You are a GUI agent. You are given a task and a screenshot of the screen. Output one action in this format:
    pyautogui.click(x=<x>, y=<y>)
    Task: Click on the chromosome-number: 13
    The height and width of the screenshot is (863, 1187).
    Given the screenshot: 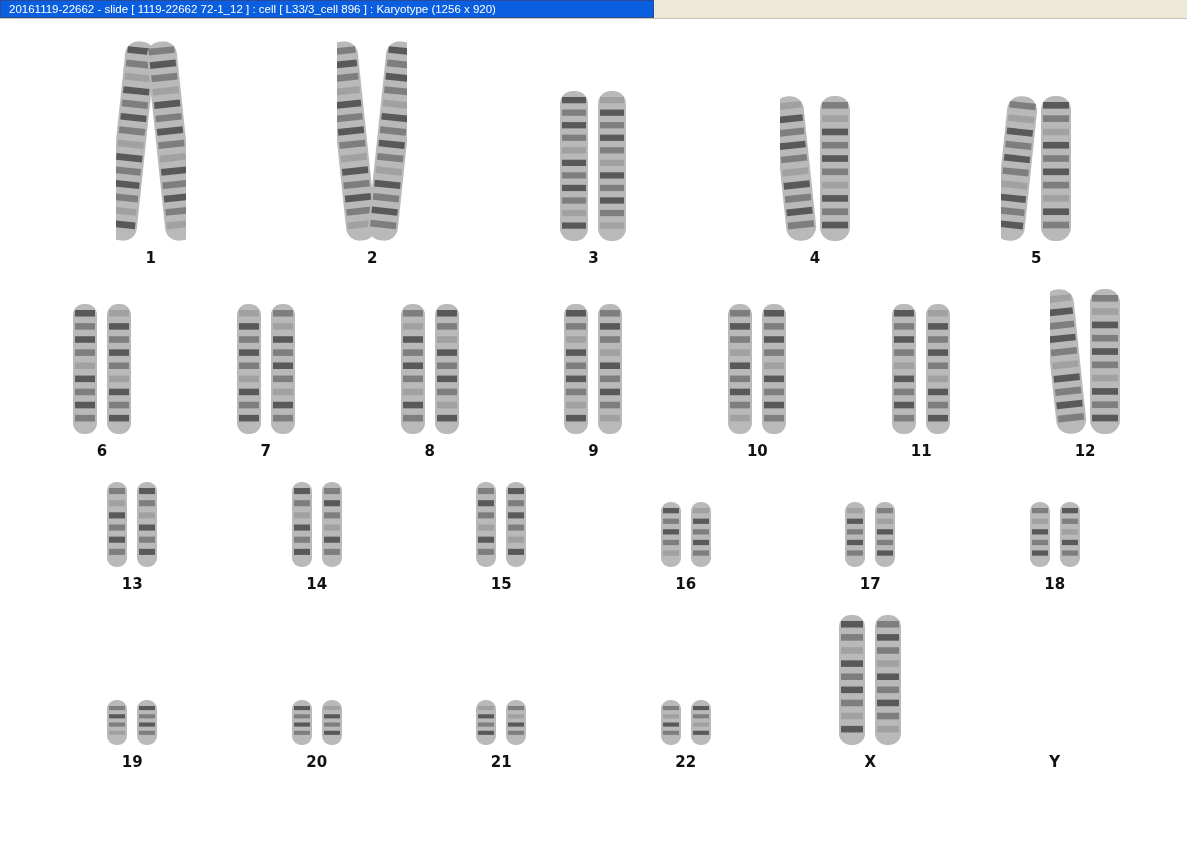 What is the action you would take?
    pyautogui.click(x=132, y=584)
    